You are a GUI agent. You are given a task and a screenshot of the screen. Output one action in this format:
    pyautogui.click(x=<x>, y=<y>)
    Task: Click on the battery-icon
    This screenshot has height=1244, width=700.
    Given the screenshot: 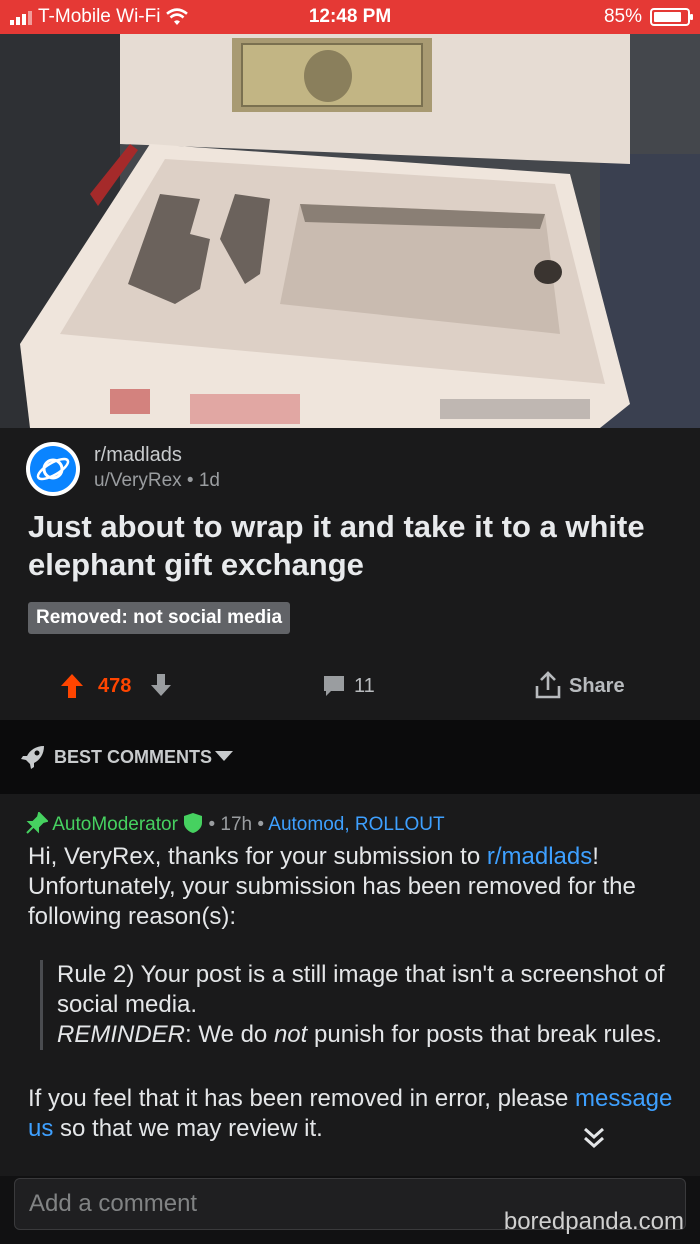 What is the action you would take?
    pyautogui.click(x=671, y=17)
    